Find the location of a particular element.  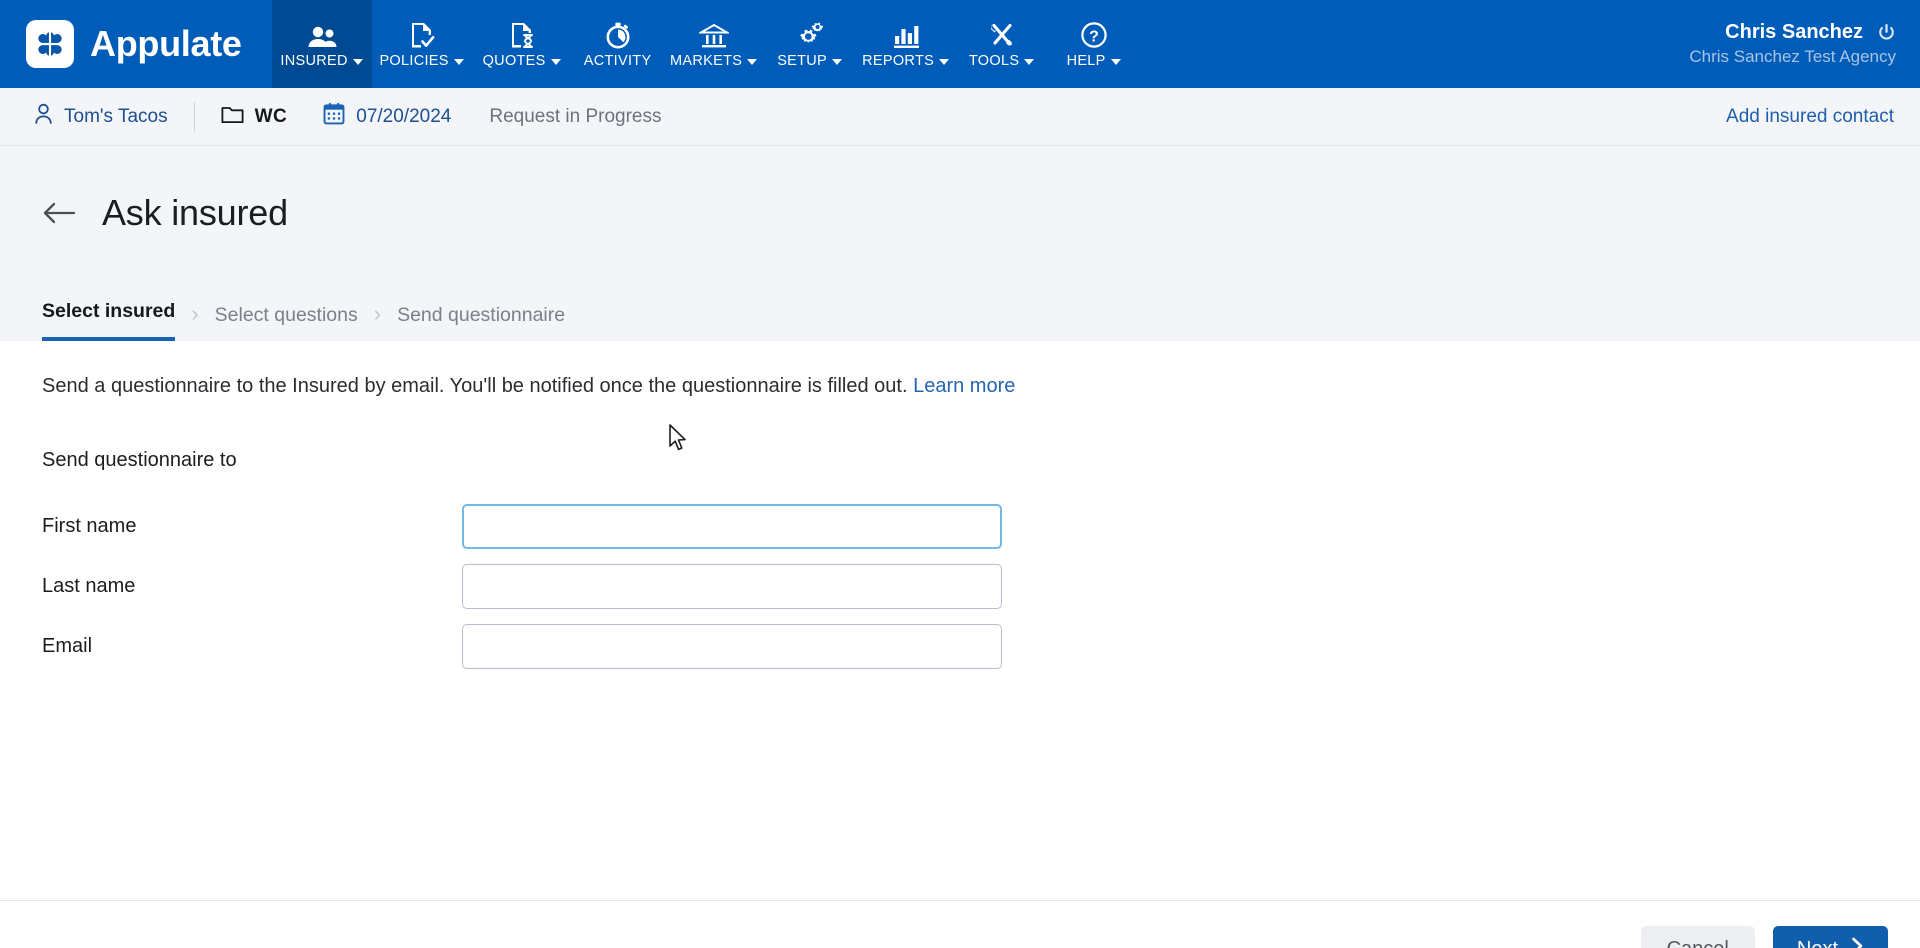

user-name: Chris Sanchez is located at coordinates (1794, 32).